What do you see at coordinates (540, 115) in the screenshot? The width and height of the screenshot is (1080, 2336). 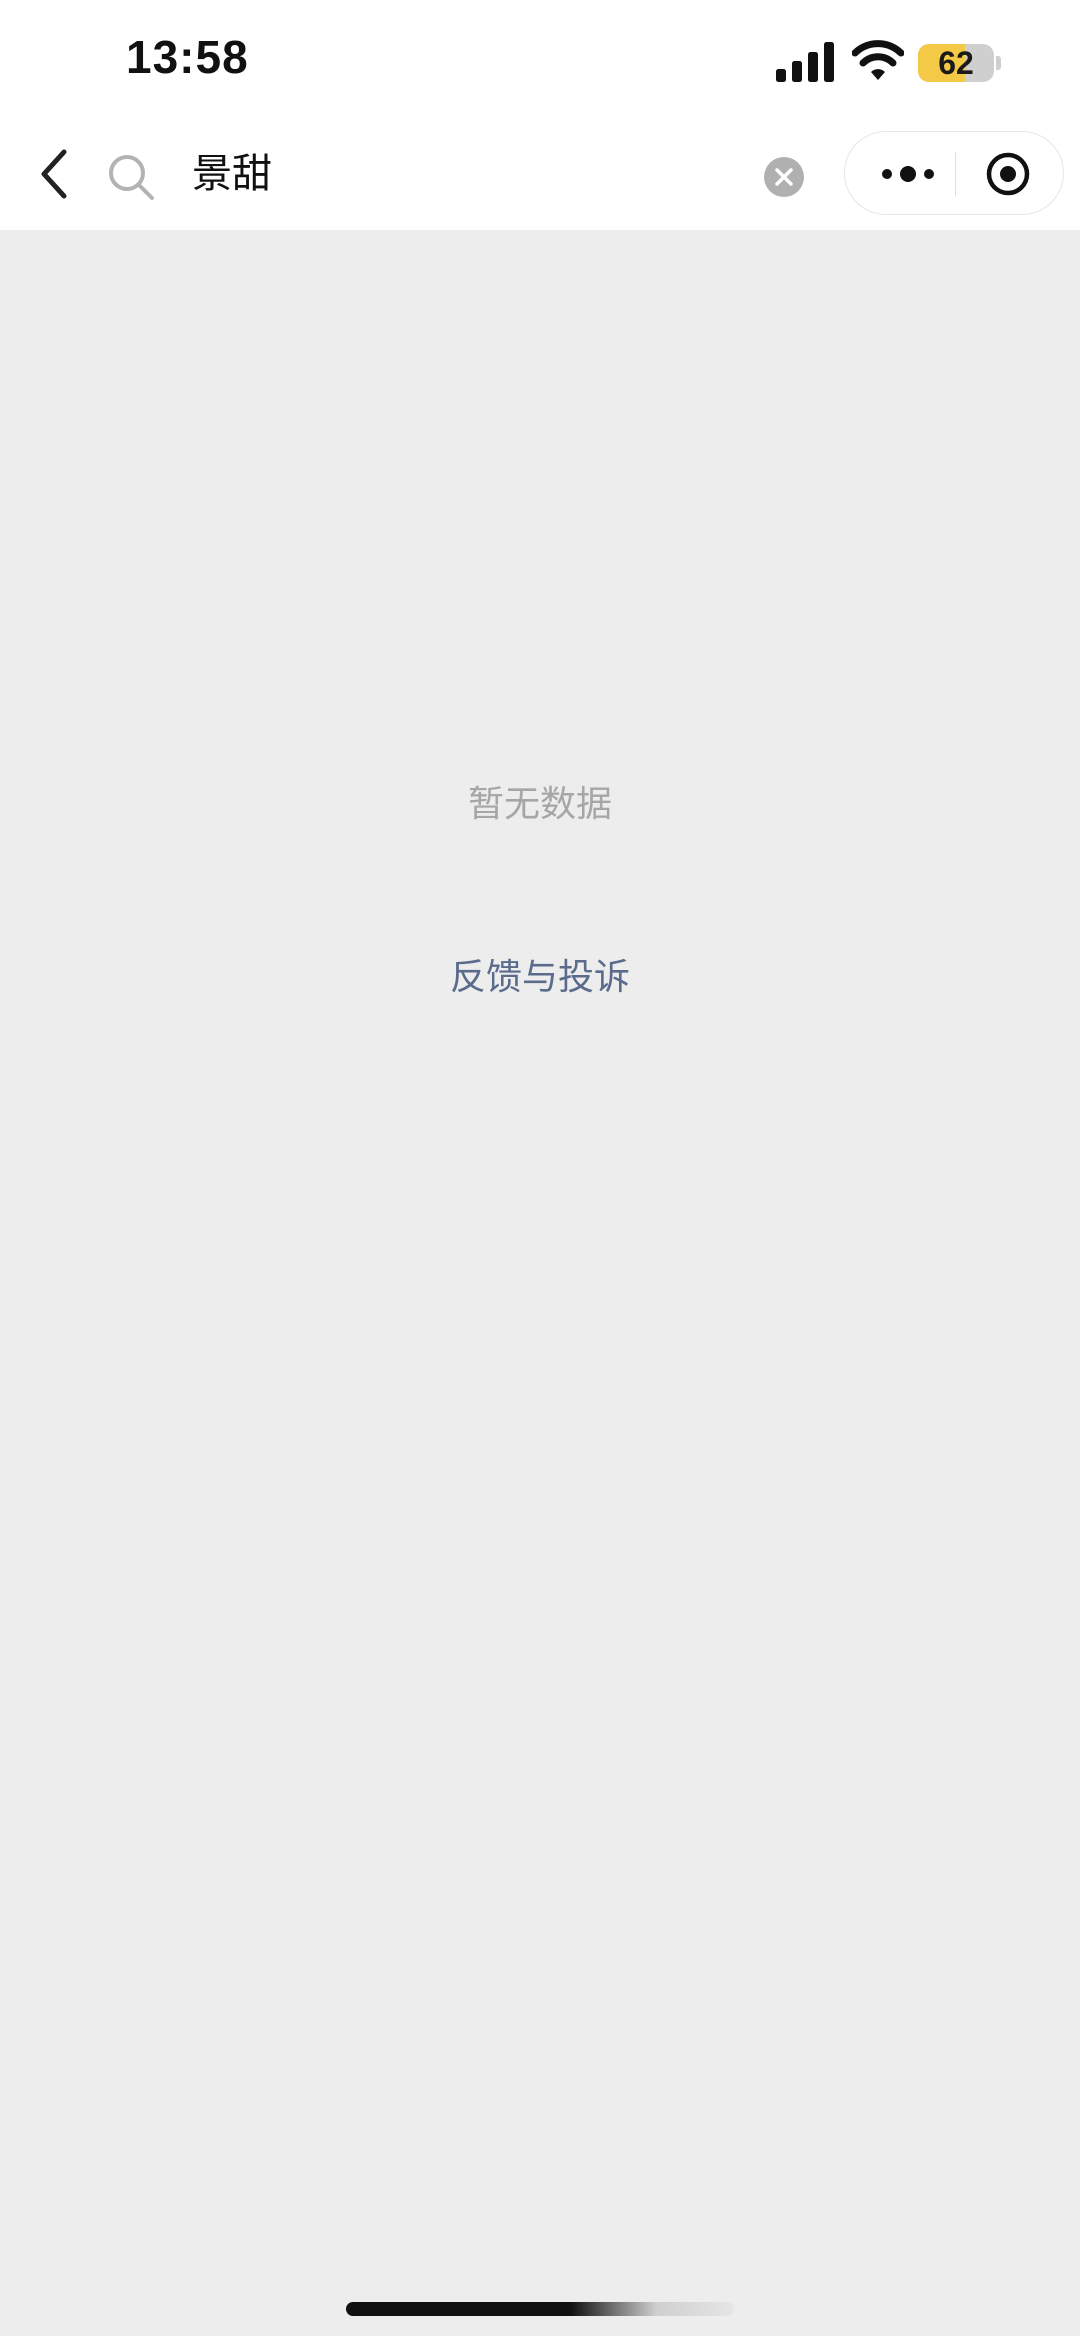 I see `top-bar: 13:58 62 景甜` at bounding box center [540, 115].